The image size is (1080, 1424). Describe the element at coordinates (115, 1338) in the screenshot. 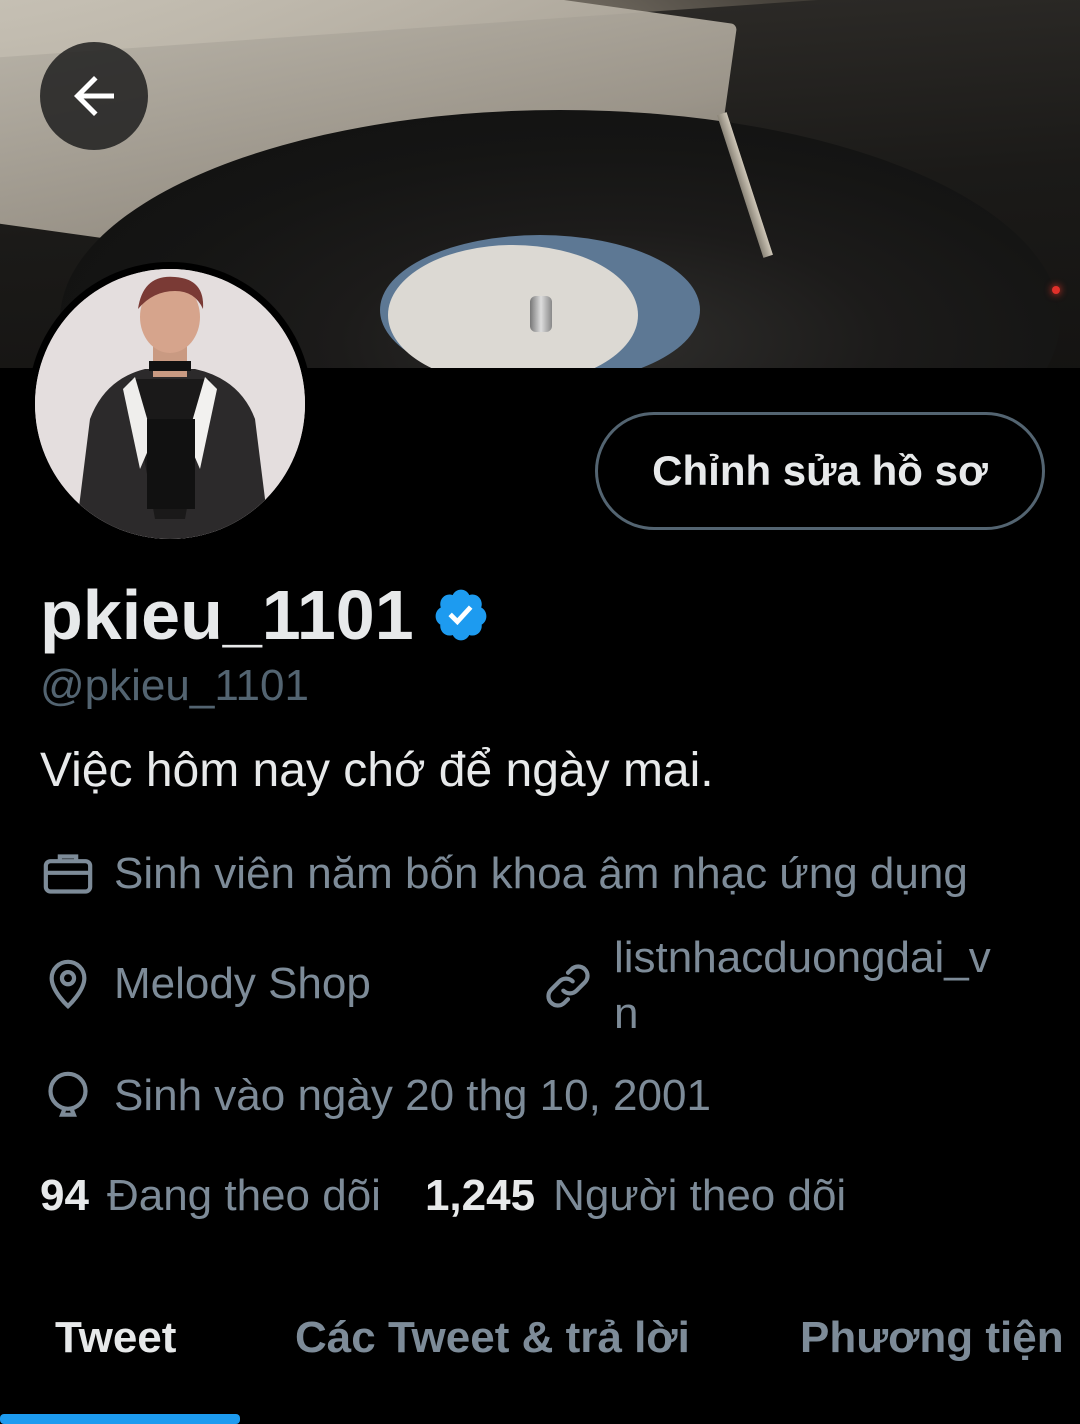

I see `tab-tweets: Tweet` at that location.